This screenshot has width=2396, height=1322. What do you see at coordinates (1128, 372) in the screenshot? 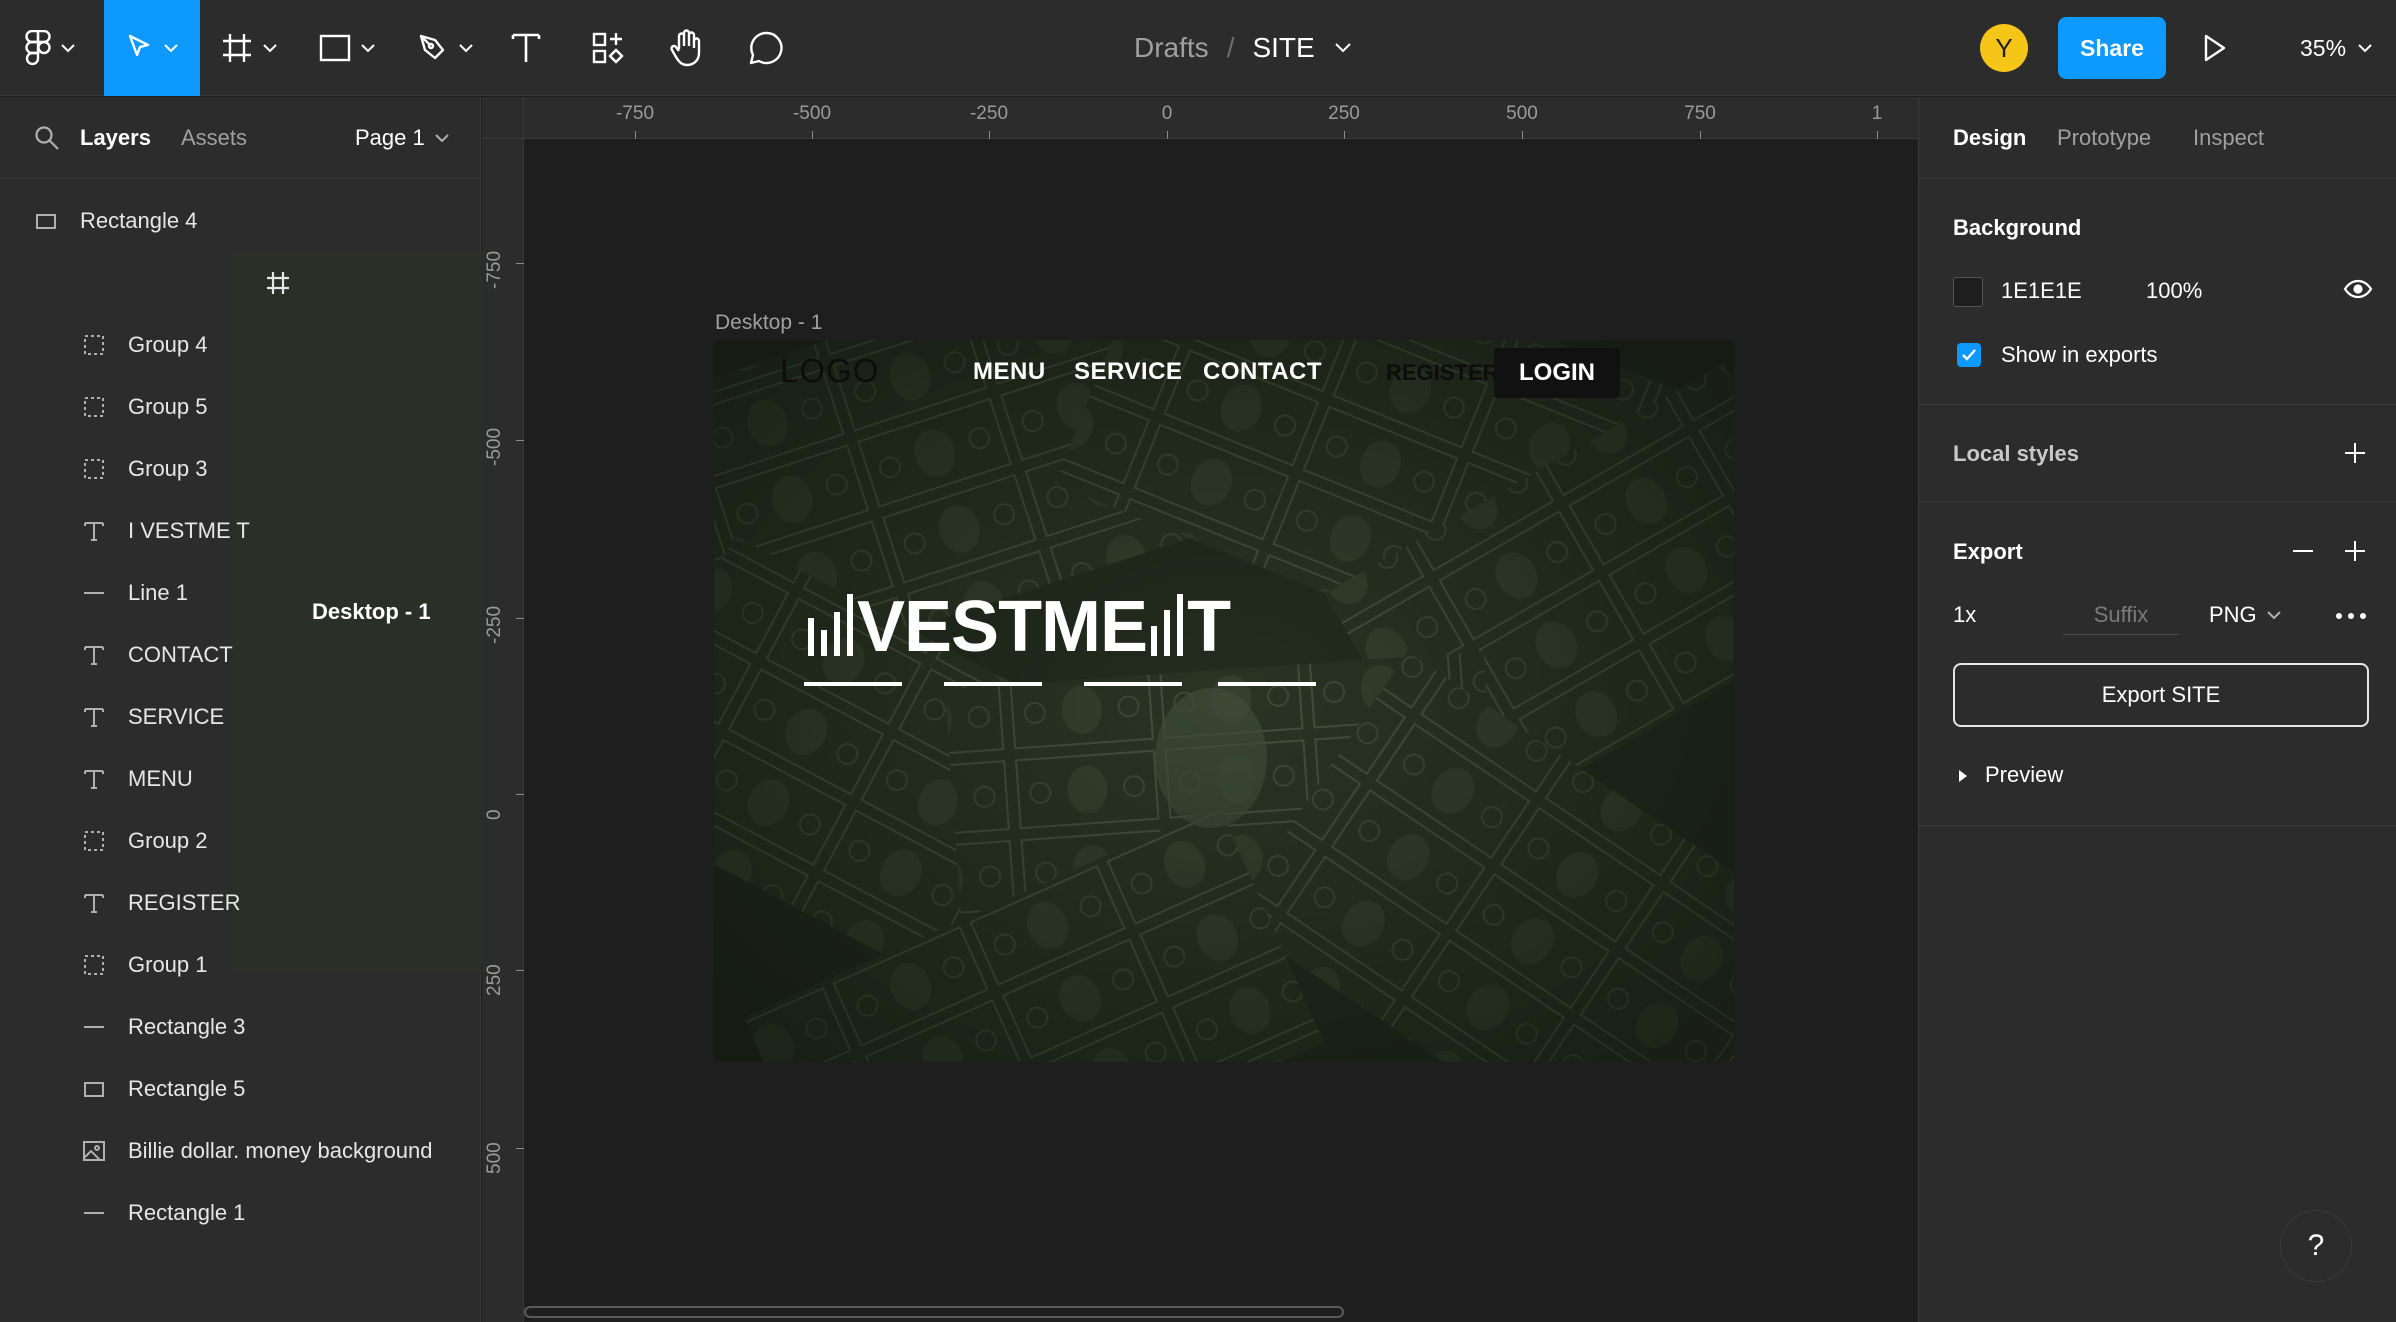
I see `site-nav-service: SERVICE` at bounding box center [1128, 372].